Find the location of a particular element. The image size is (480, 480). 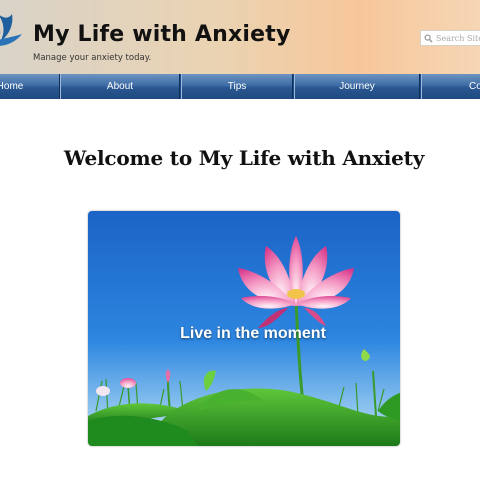

search-icon is located at coordinates (428, 38).